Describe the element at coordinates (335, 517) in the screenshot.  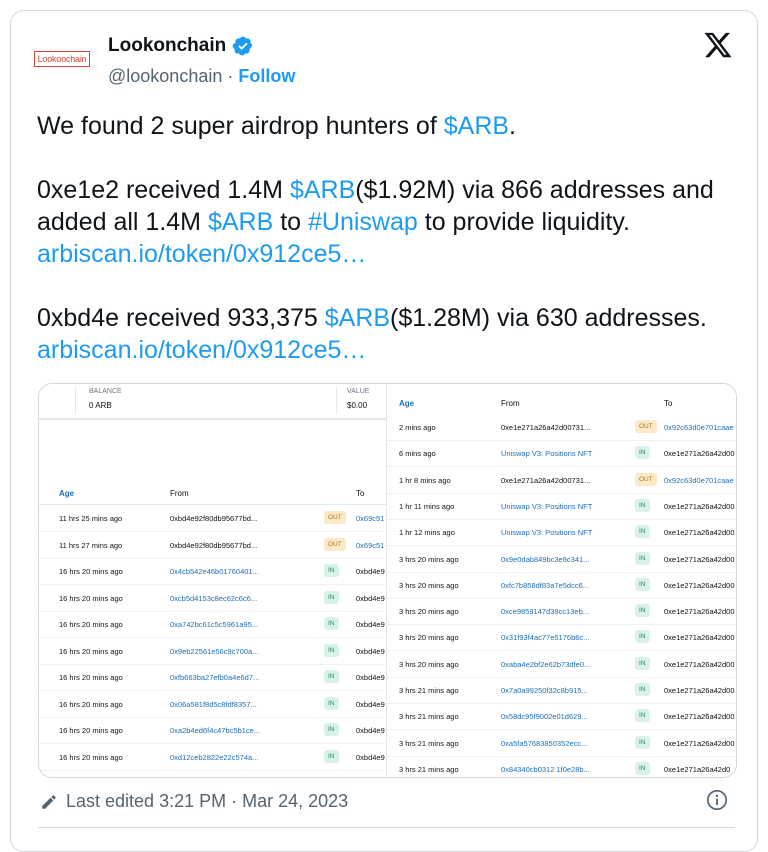
I see `direction-badge: OUT` at that location.